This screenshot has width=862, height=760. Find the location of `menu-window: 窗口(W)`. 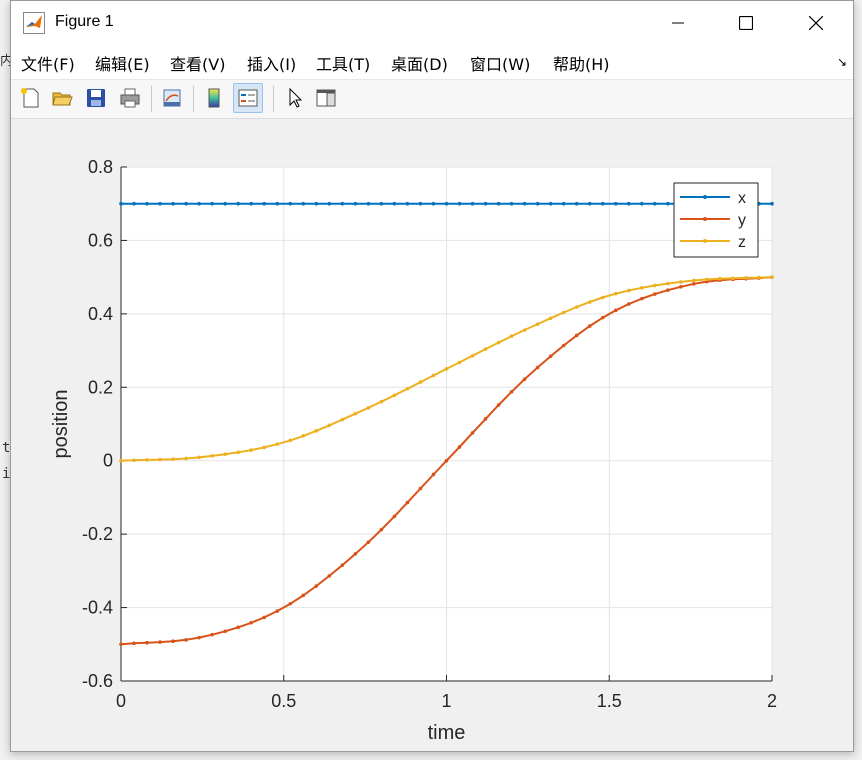

menu-window: 窗口(W) is located at coordinates (500, 63).